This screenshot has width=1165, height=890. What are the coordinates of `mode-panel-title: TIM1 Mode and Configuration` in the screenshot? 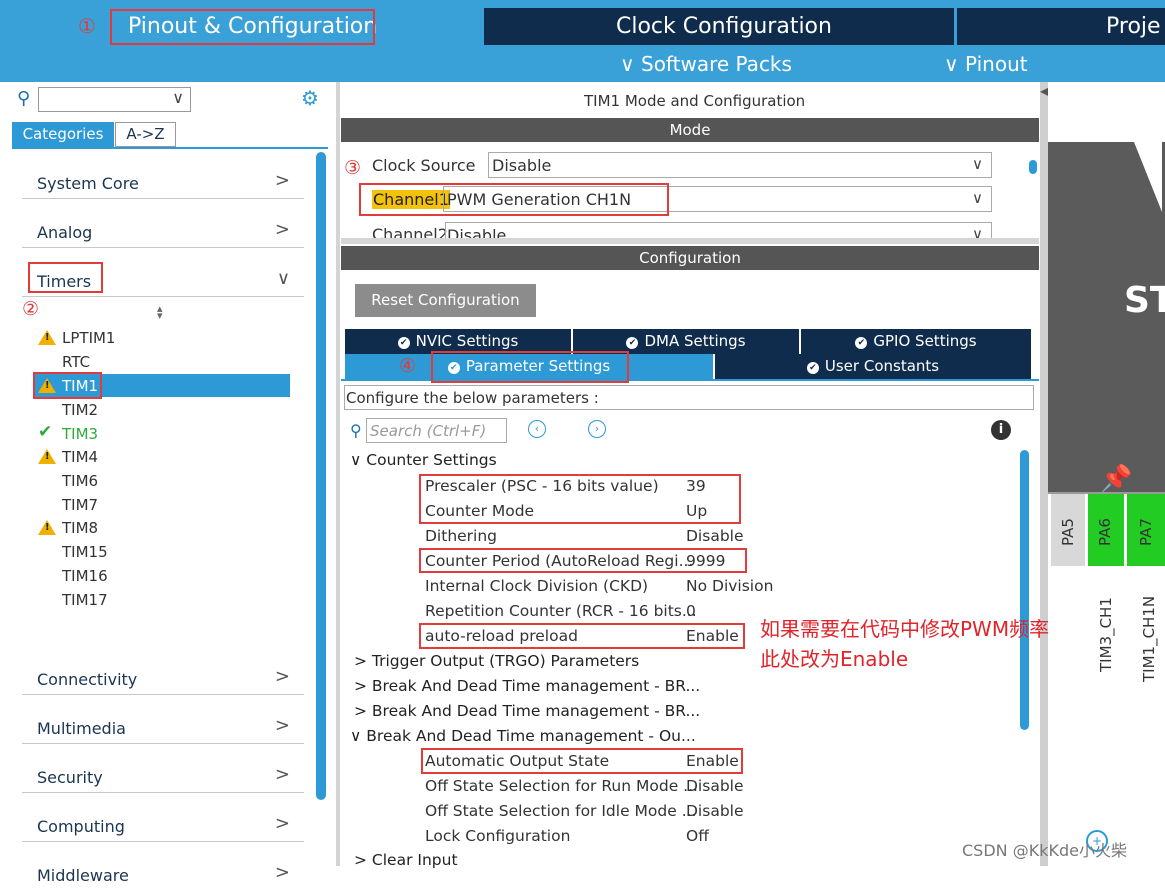 It's located at (695, 101).